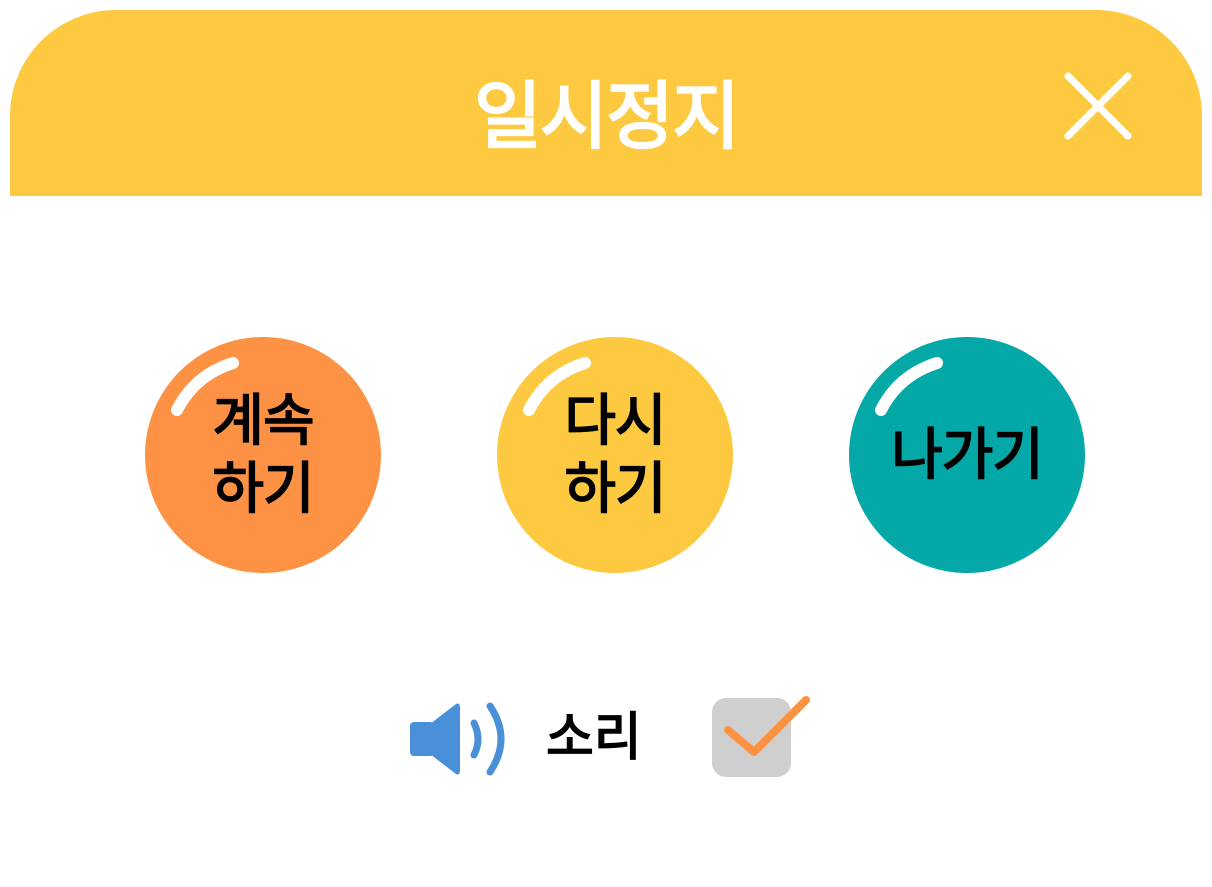 The height and width of the screenshot is (887, 1212). Describe the element at coordinates (615, 455) in the screenshot. I see `retry-button: 다시 하기` at that location.